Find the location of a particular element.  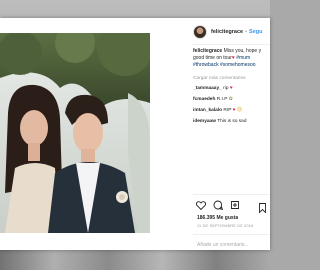

heart-icon is located at coordinates (201, 205).